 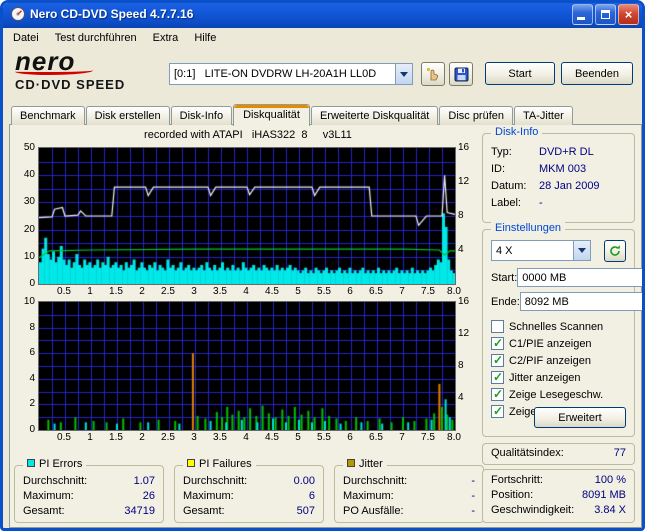 What do you see at coordinates (249, 481) in the screenshot?
I see `stats-row-item: Durchschnitt: 0.00` at bounding box center [249, 481].